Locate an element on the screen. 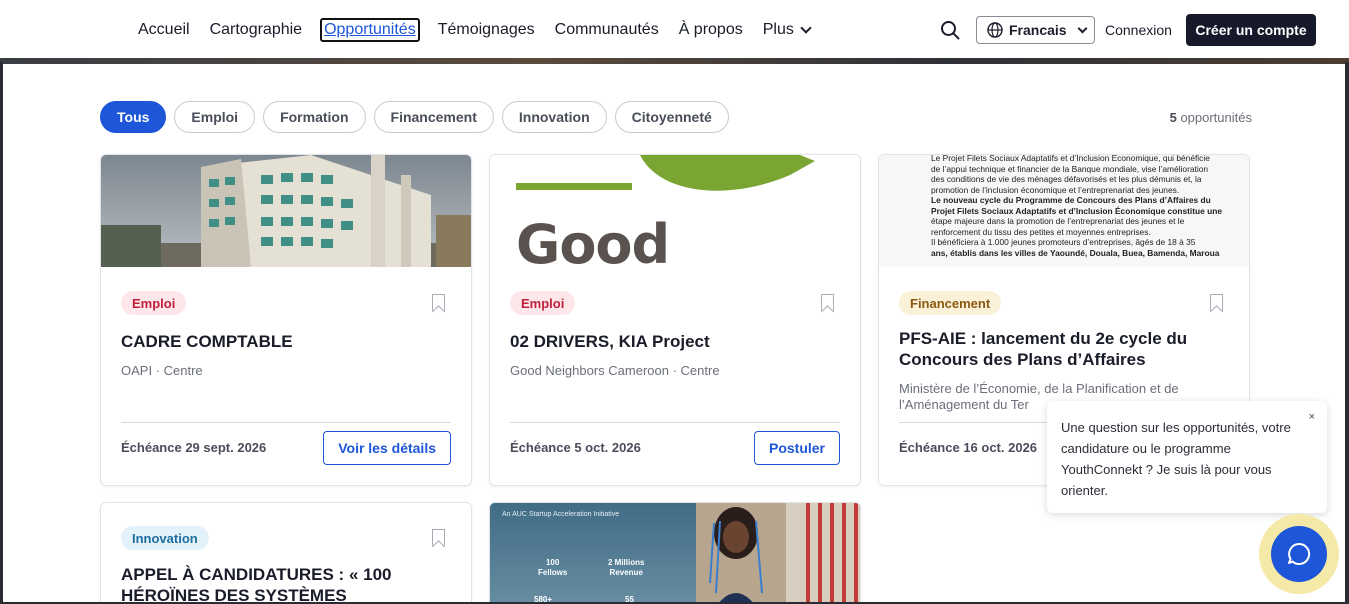 Image resolution: width=1349 pixels, height=604 pixels. globe-icon is located at coordinates (995, 30).